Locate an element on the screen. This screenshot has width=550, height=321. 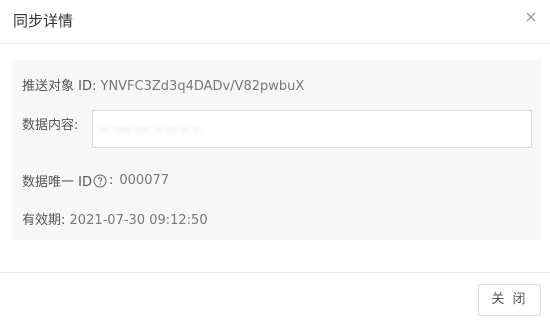
data-content-value: ·· ····· ···· ·· ··· ·· ·· is located at coordinates (151, 130).